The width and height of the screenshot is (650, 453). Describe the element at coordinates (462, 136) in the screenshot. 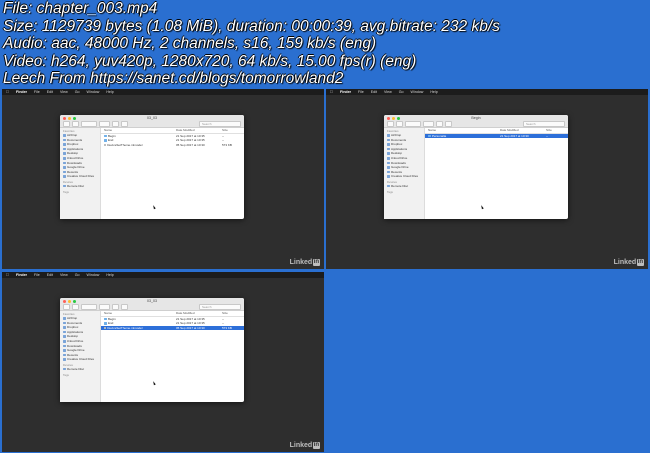

I see `file-name: Personalia` at that location.